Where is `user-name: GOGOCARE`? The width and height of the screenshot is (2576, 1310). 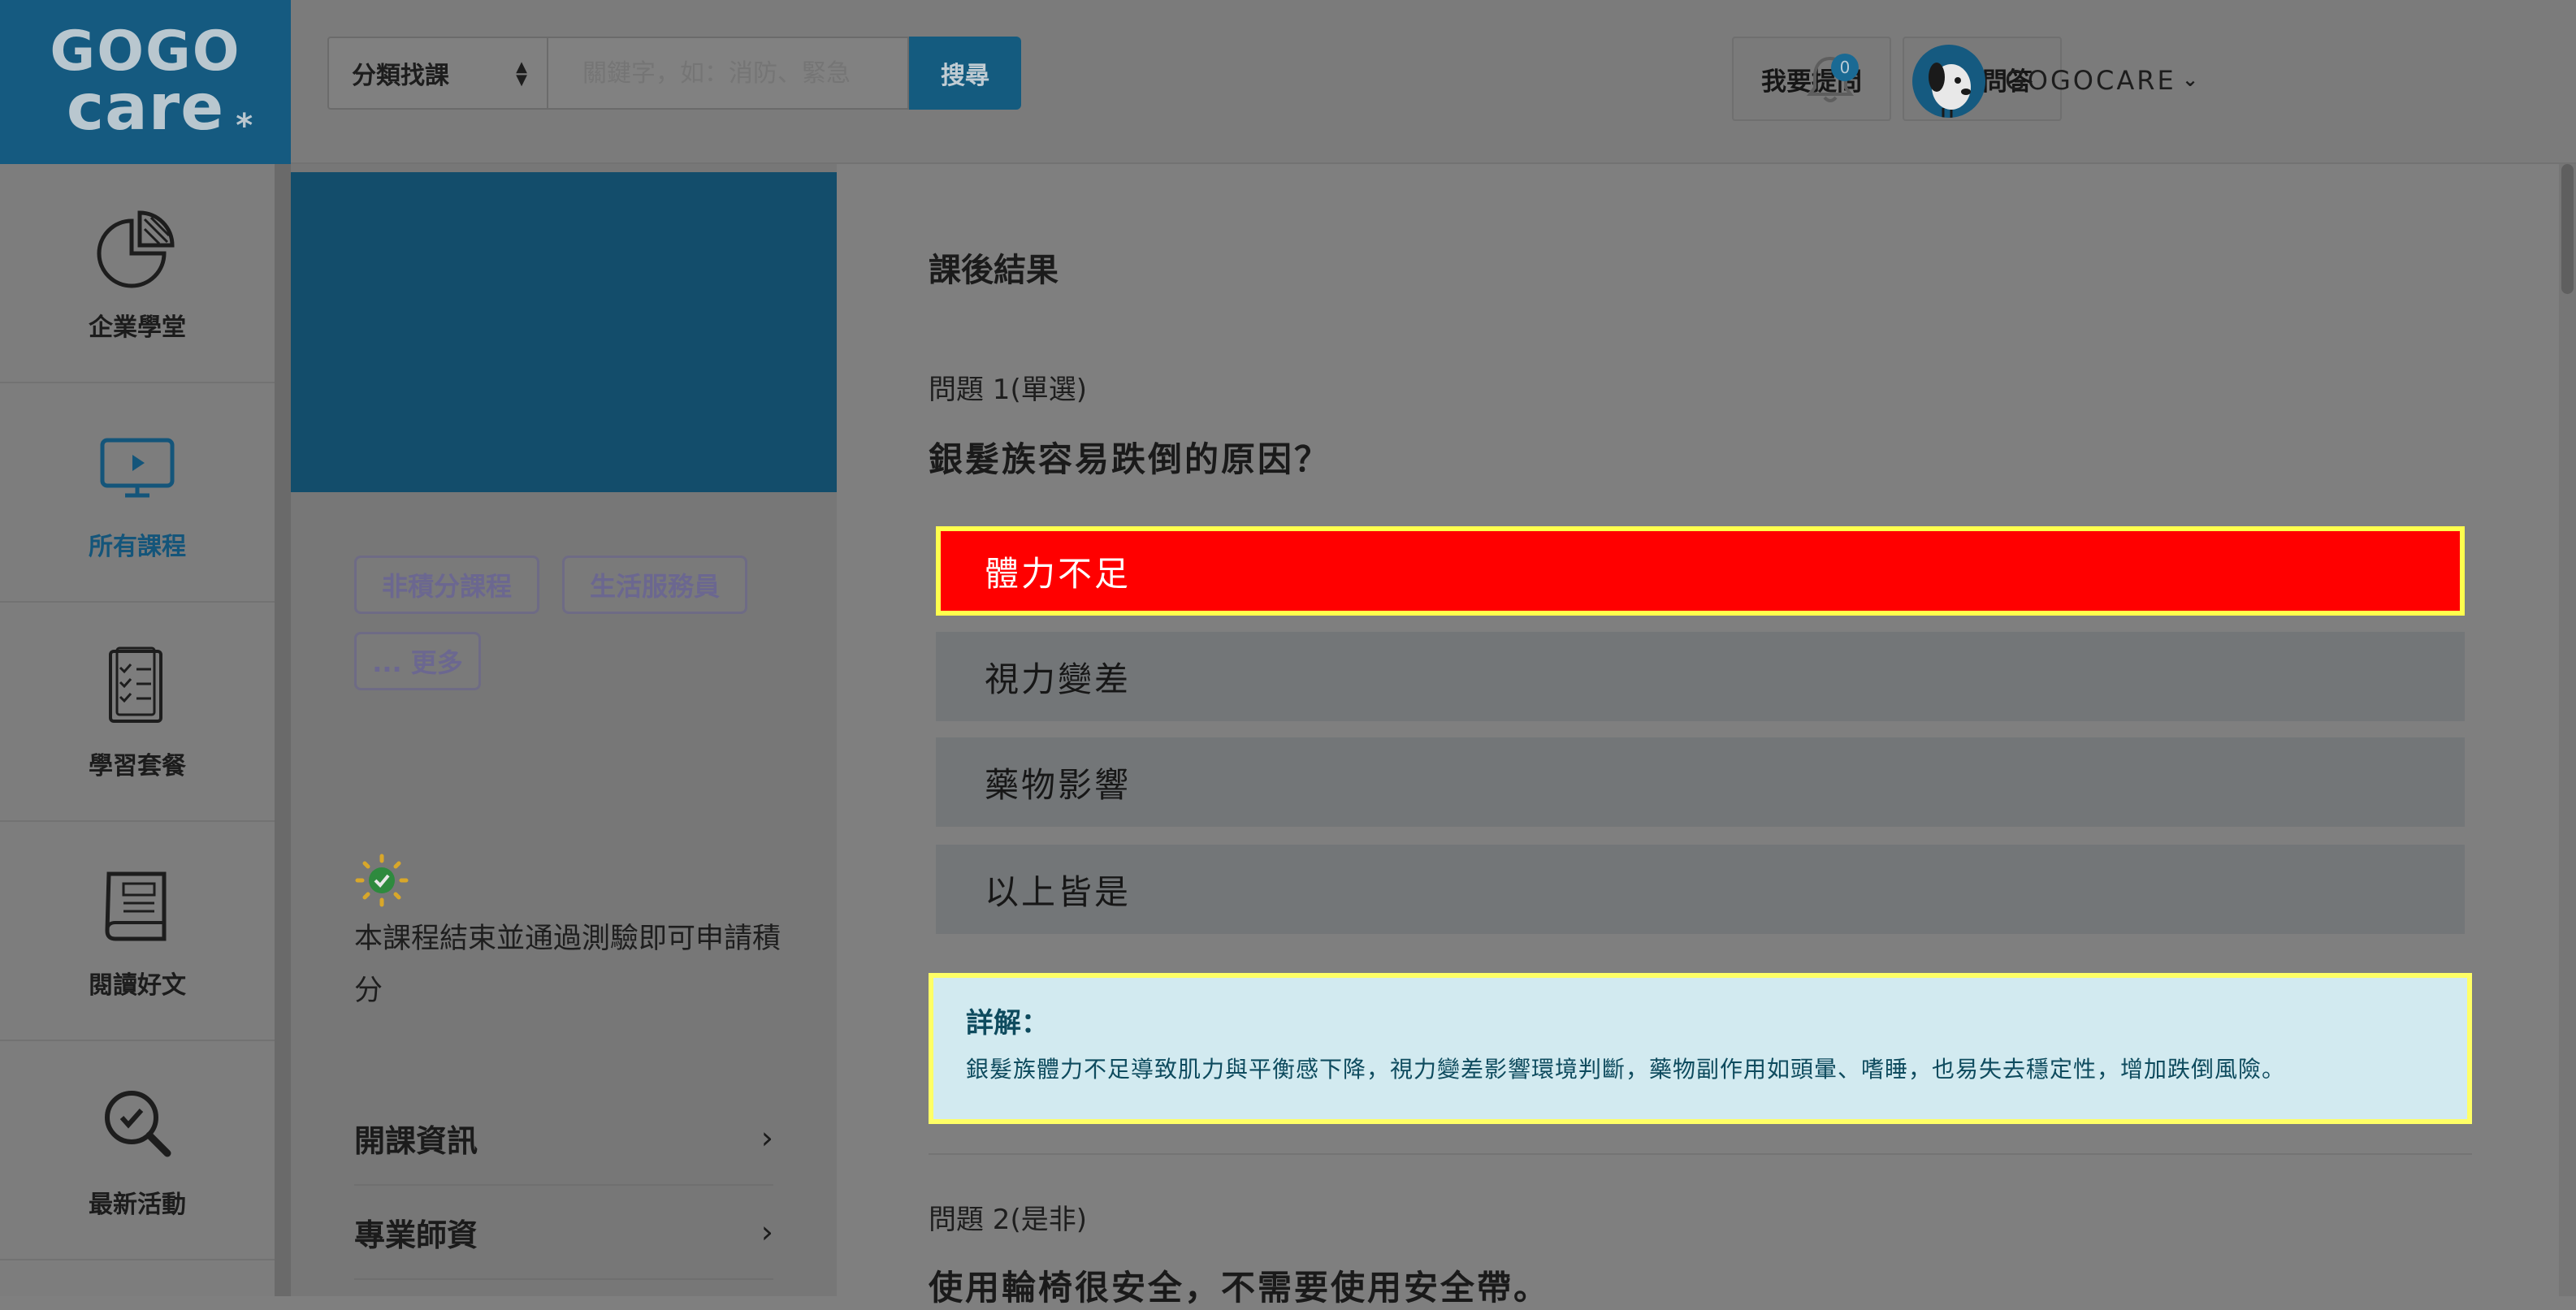 user-name: GOGOCARE is located at coordinates (2090, 81).